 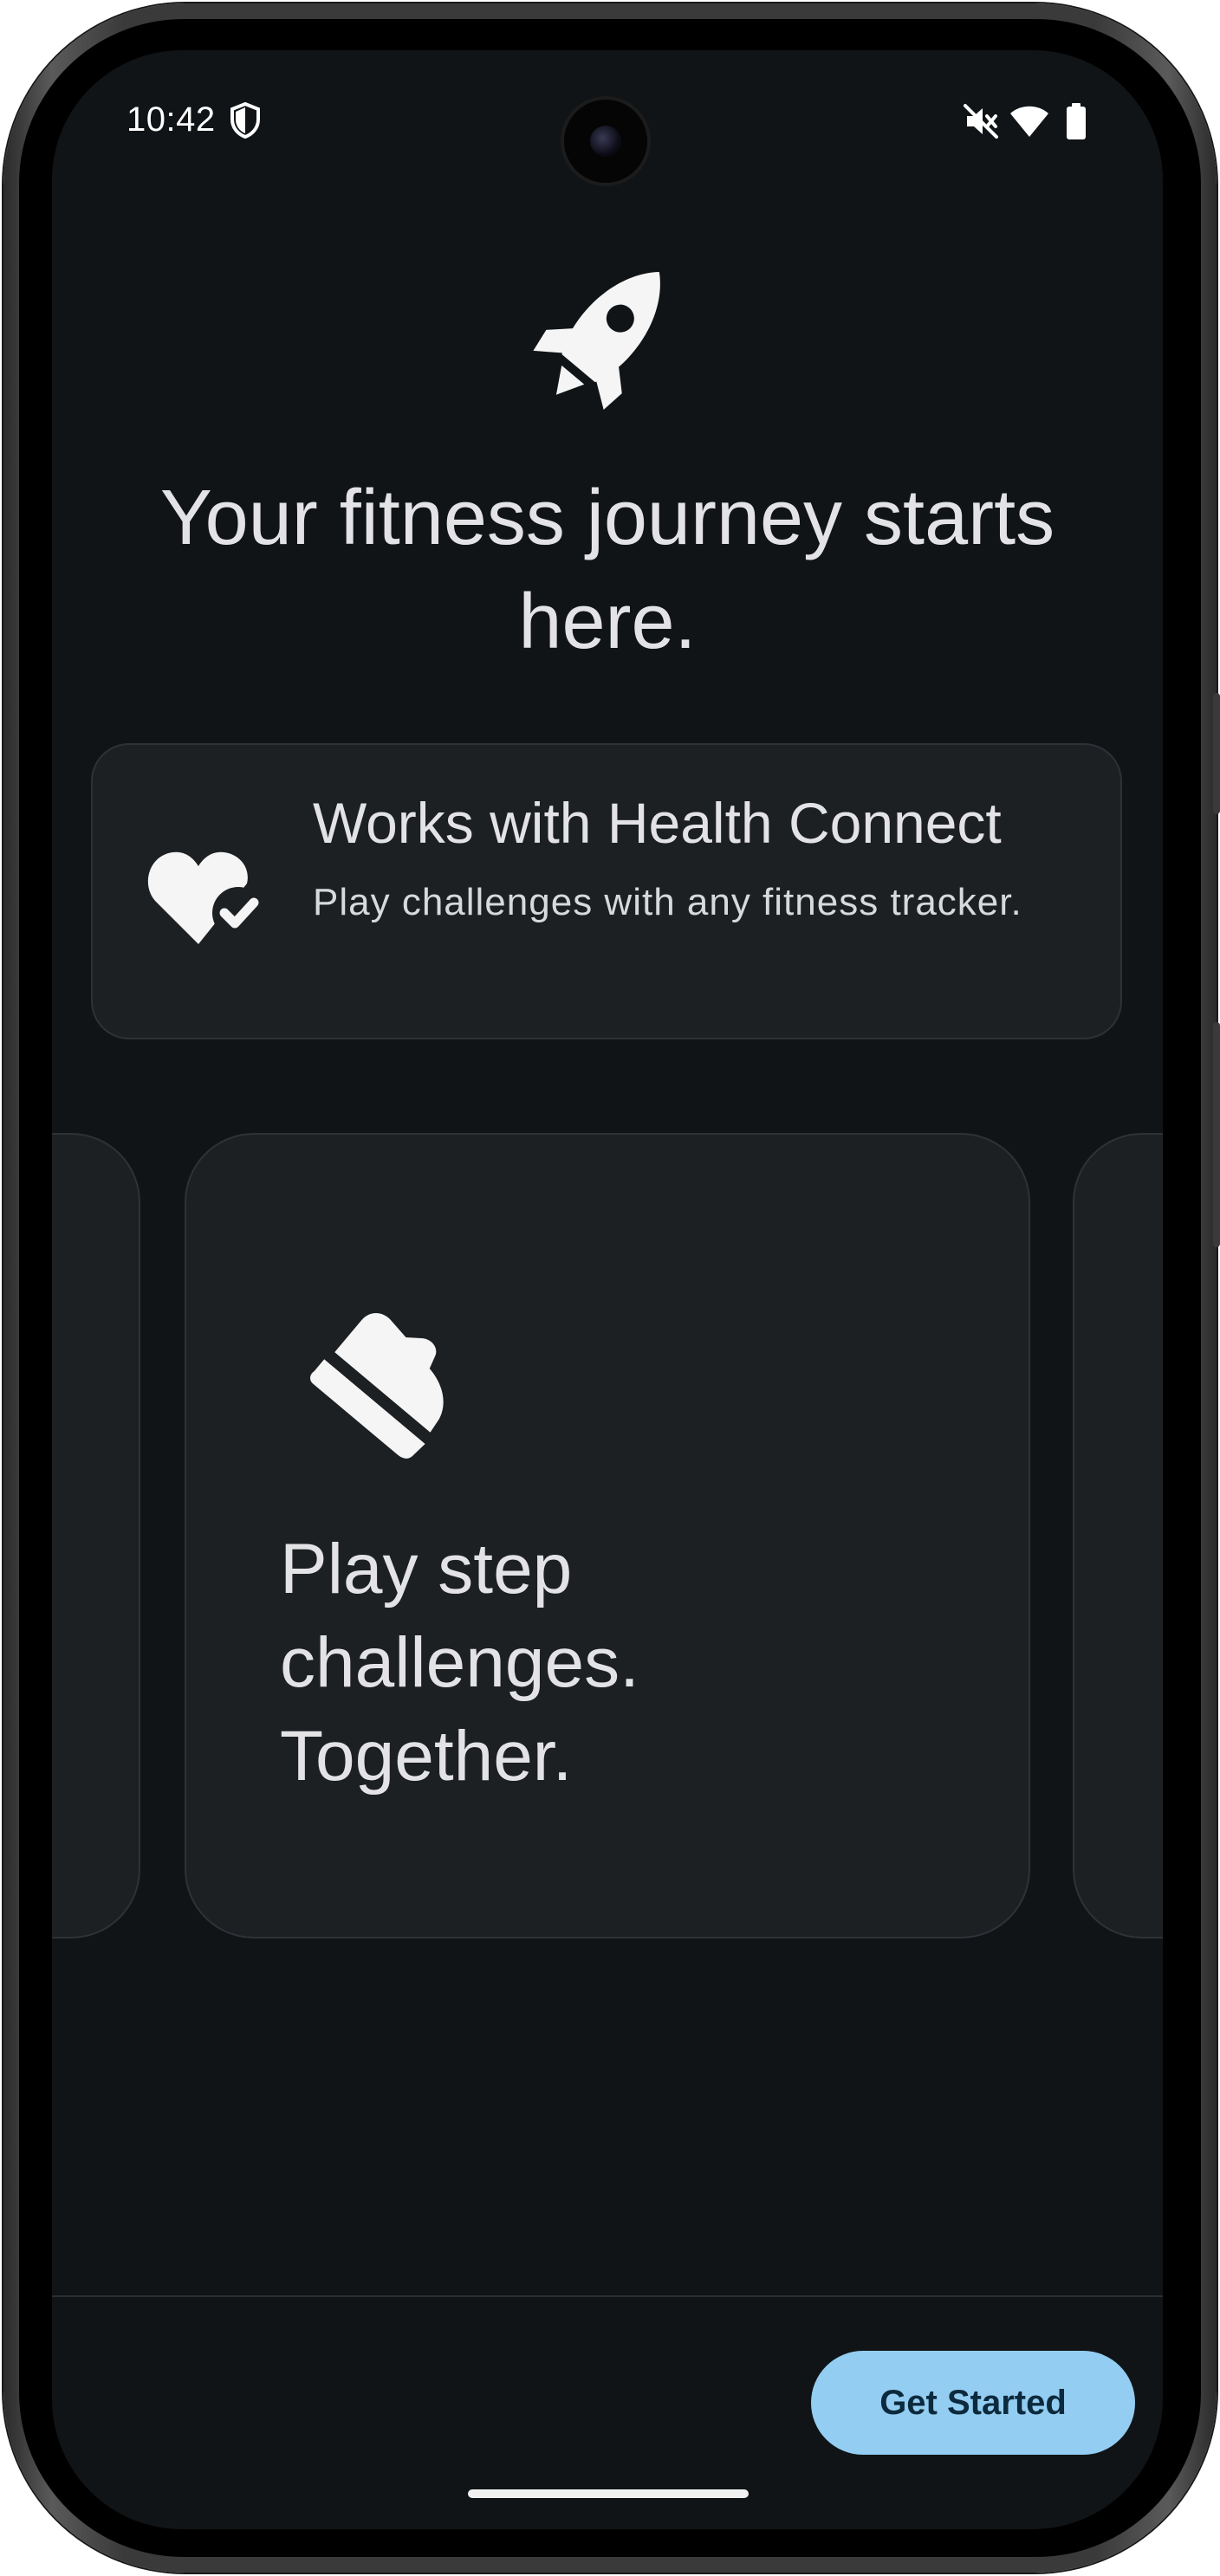 I want to click on sneaker-icon, so click(x=377, y=1386).